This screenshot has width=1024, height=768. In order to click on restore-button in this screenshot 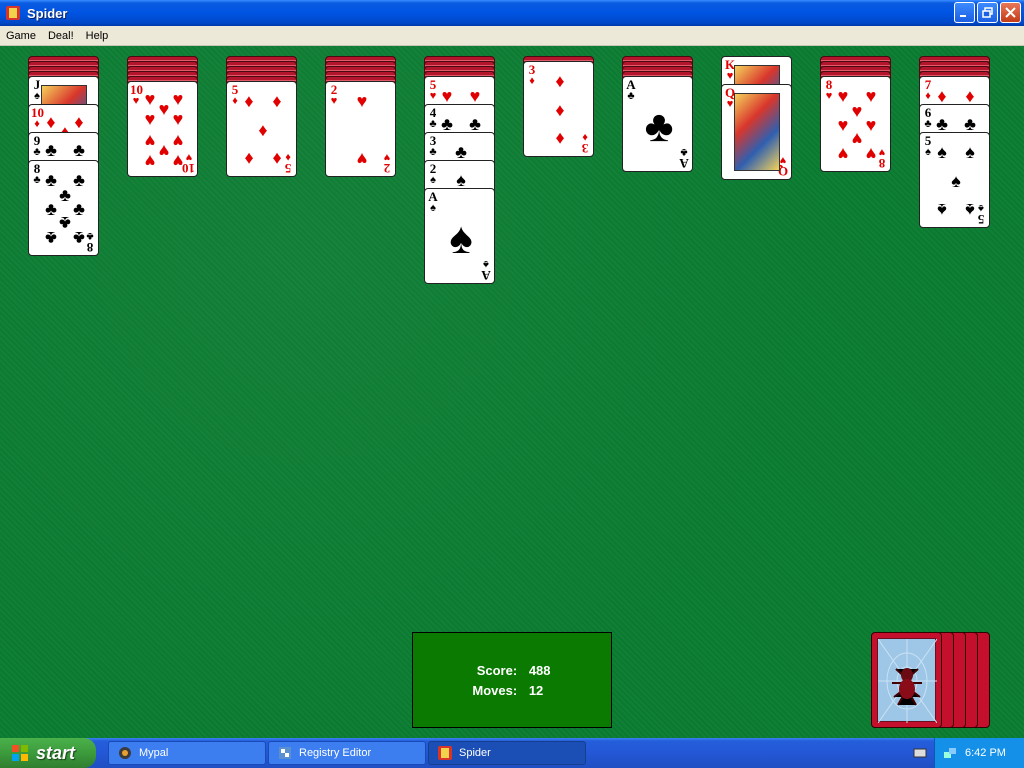, I will do `click(987, 12)`.